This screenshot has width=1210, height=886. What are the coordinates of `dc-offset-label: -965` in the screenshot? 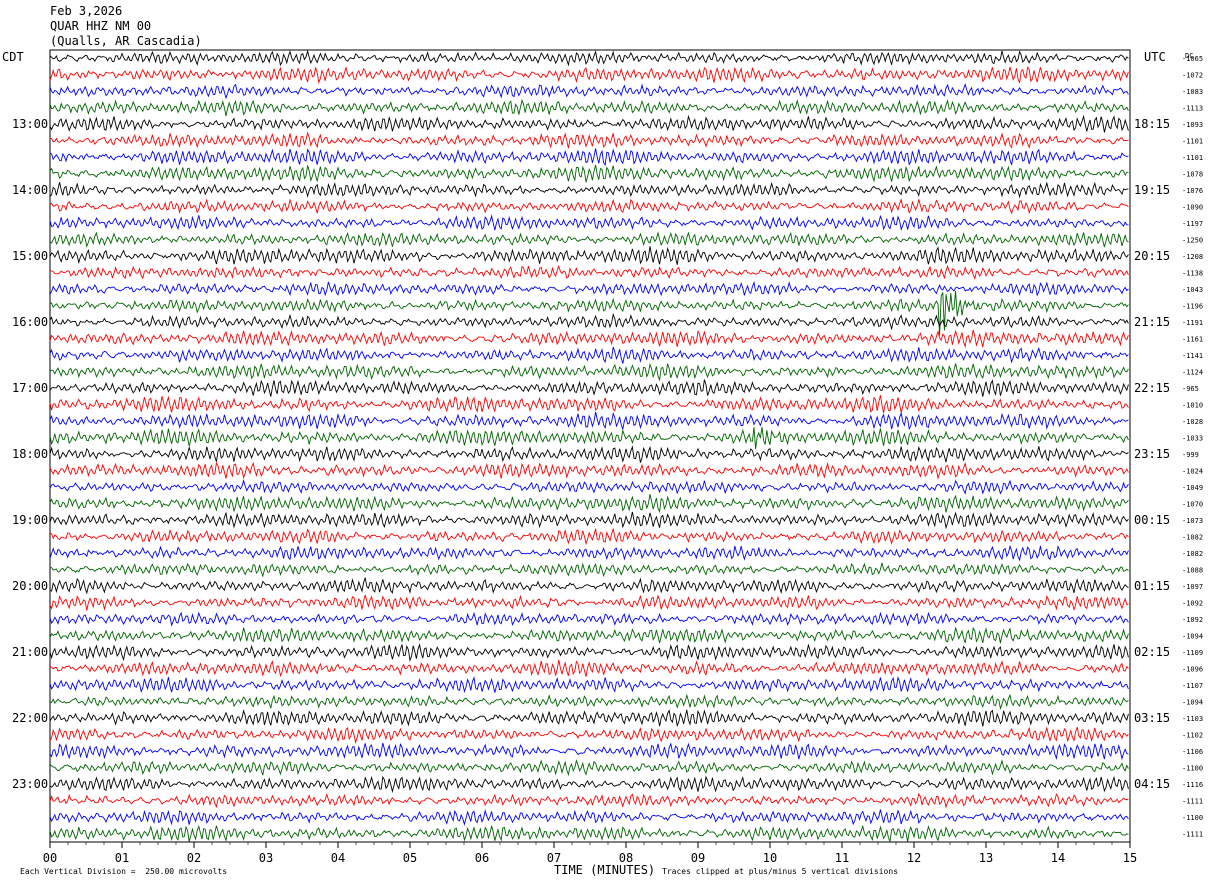 It's located at (1190, 389).